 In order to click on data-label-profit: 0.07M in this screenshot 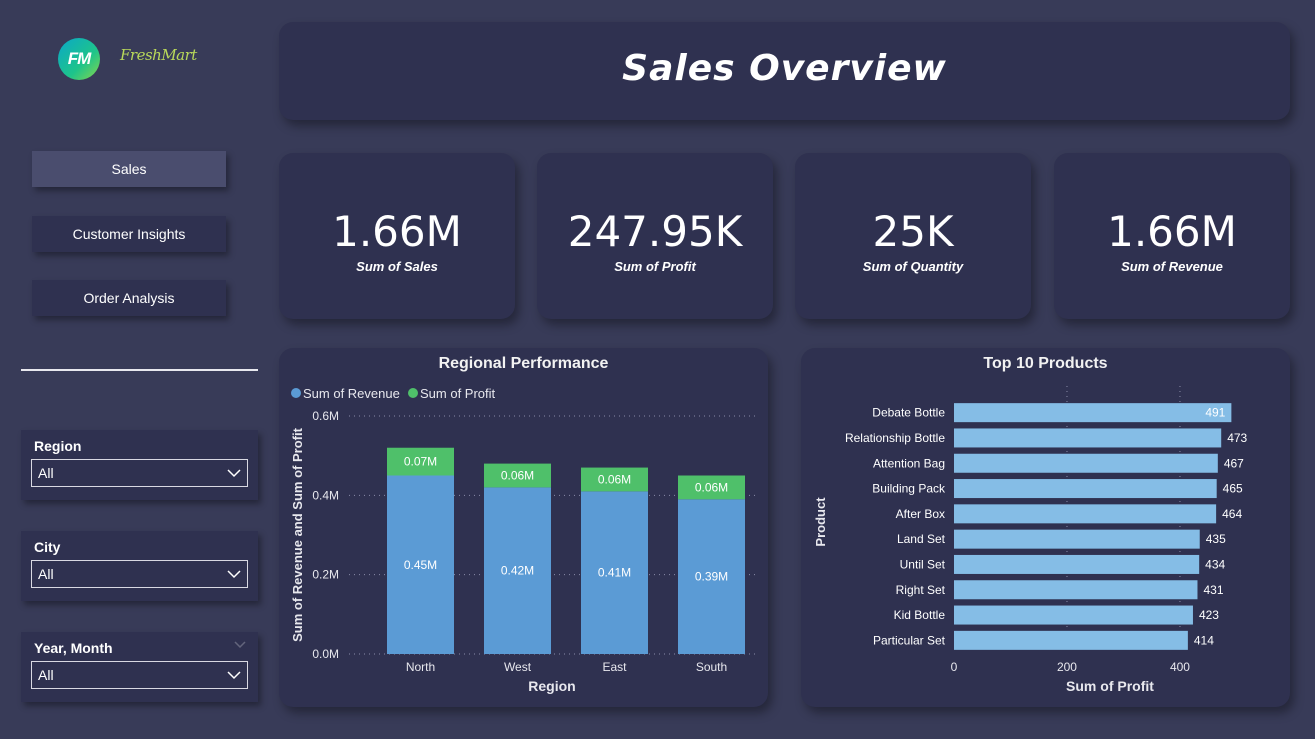, I will do `click(420, 462)`.